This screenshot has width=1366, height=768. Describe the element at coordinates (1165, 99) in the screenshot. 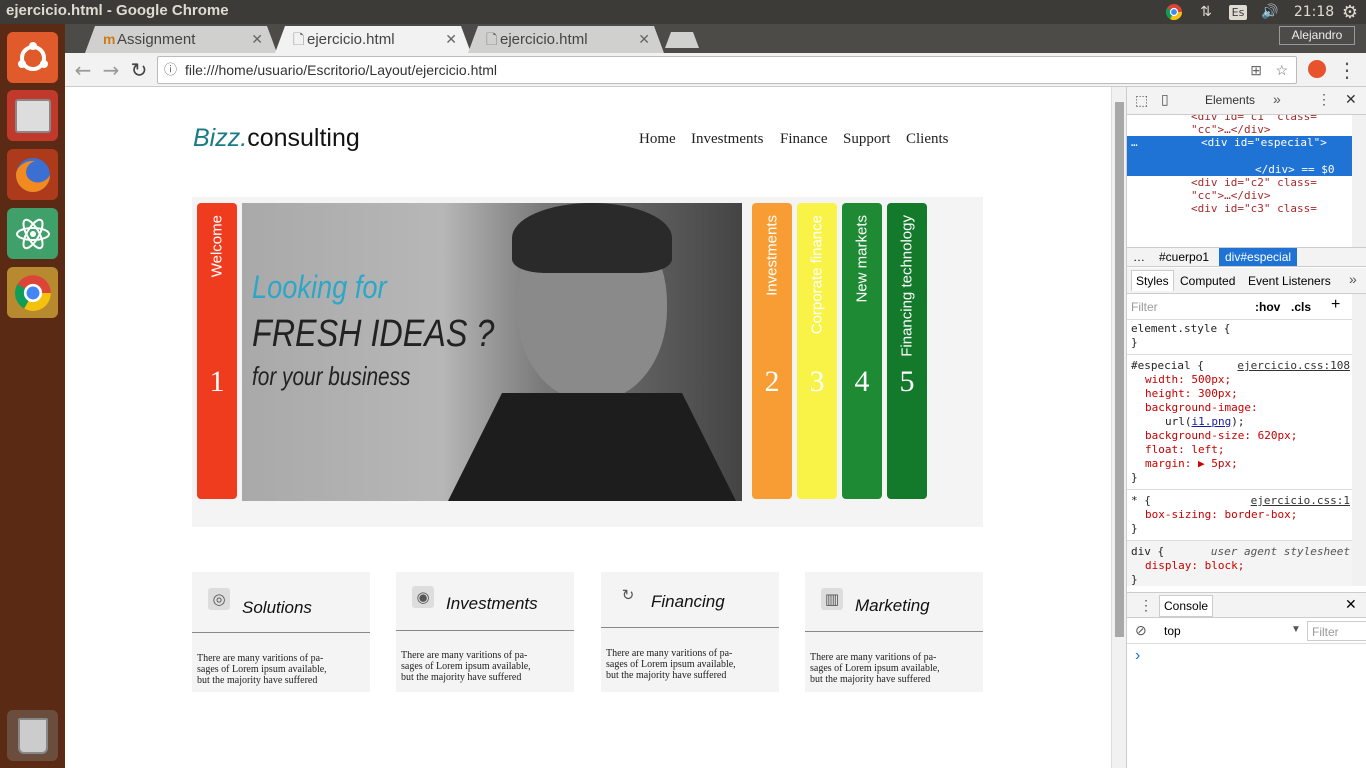

I see `device-toolbar-icon: ▯` at that location.